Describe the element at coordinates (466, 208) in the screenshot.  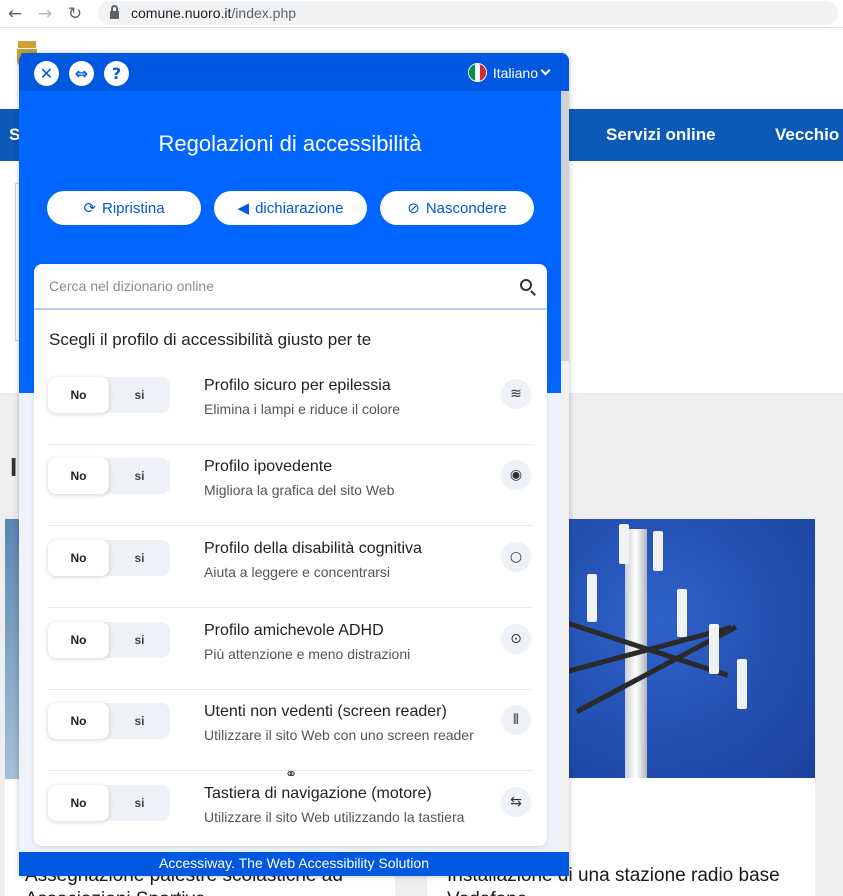
I see `hide-label: Nascondere` at that location.